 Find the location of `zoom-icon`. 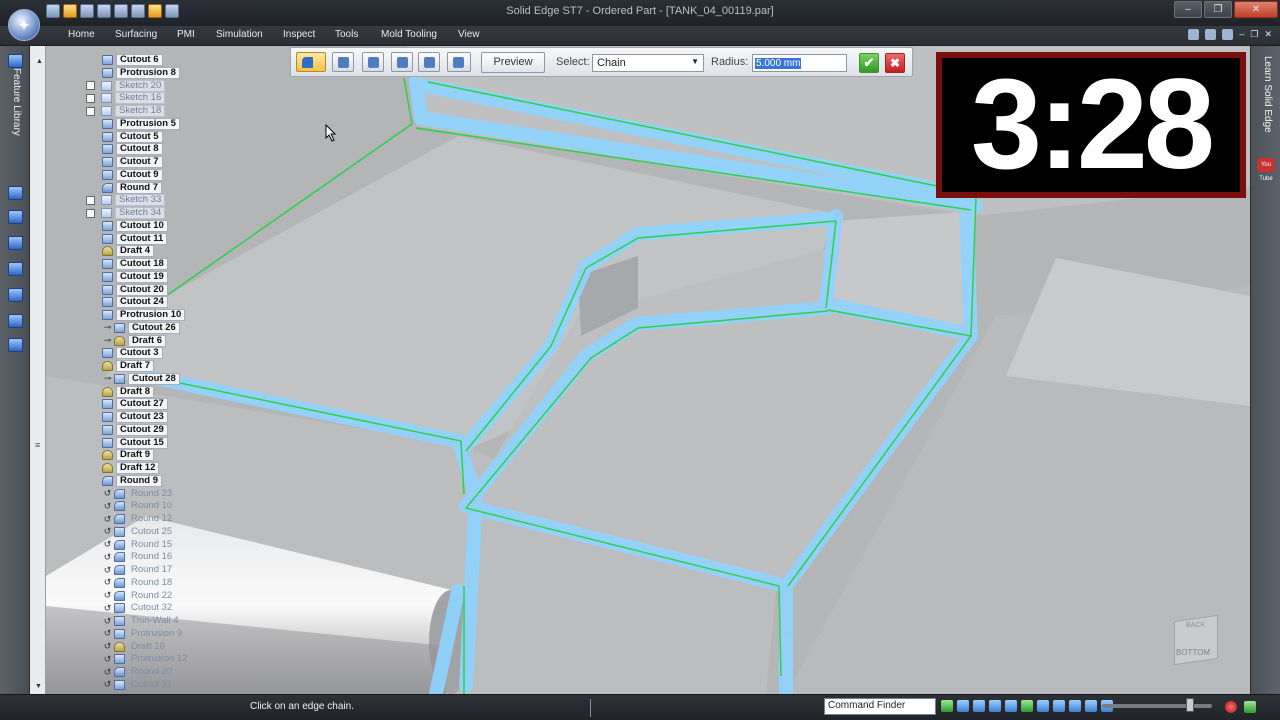

zoom-icon is located at coordinates (979, 706).